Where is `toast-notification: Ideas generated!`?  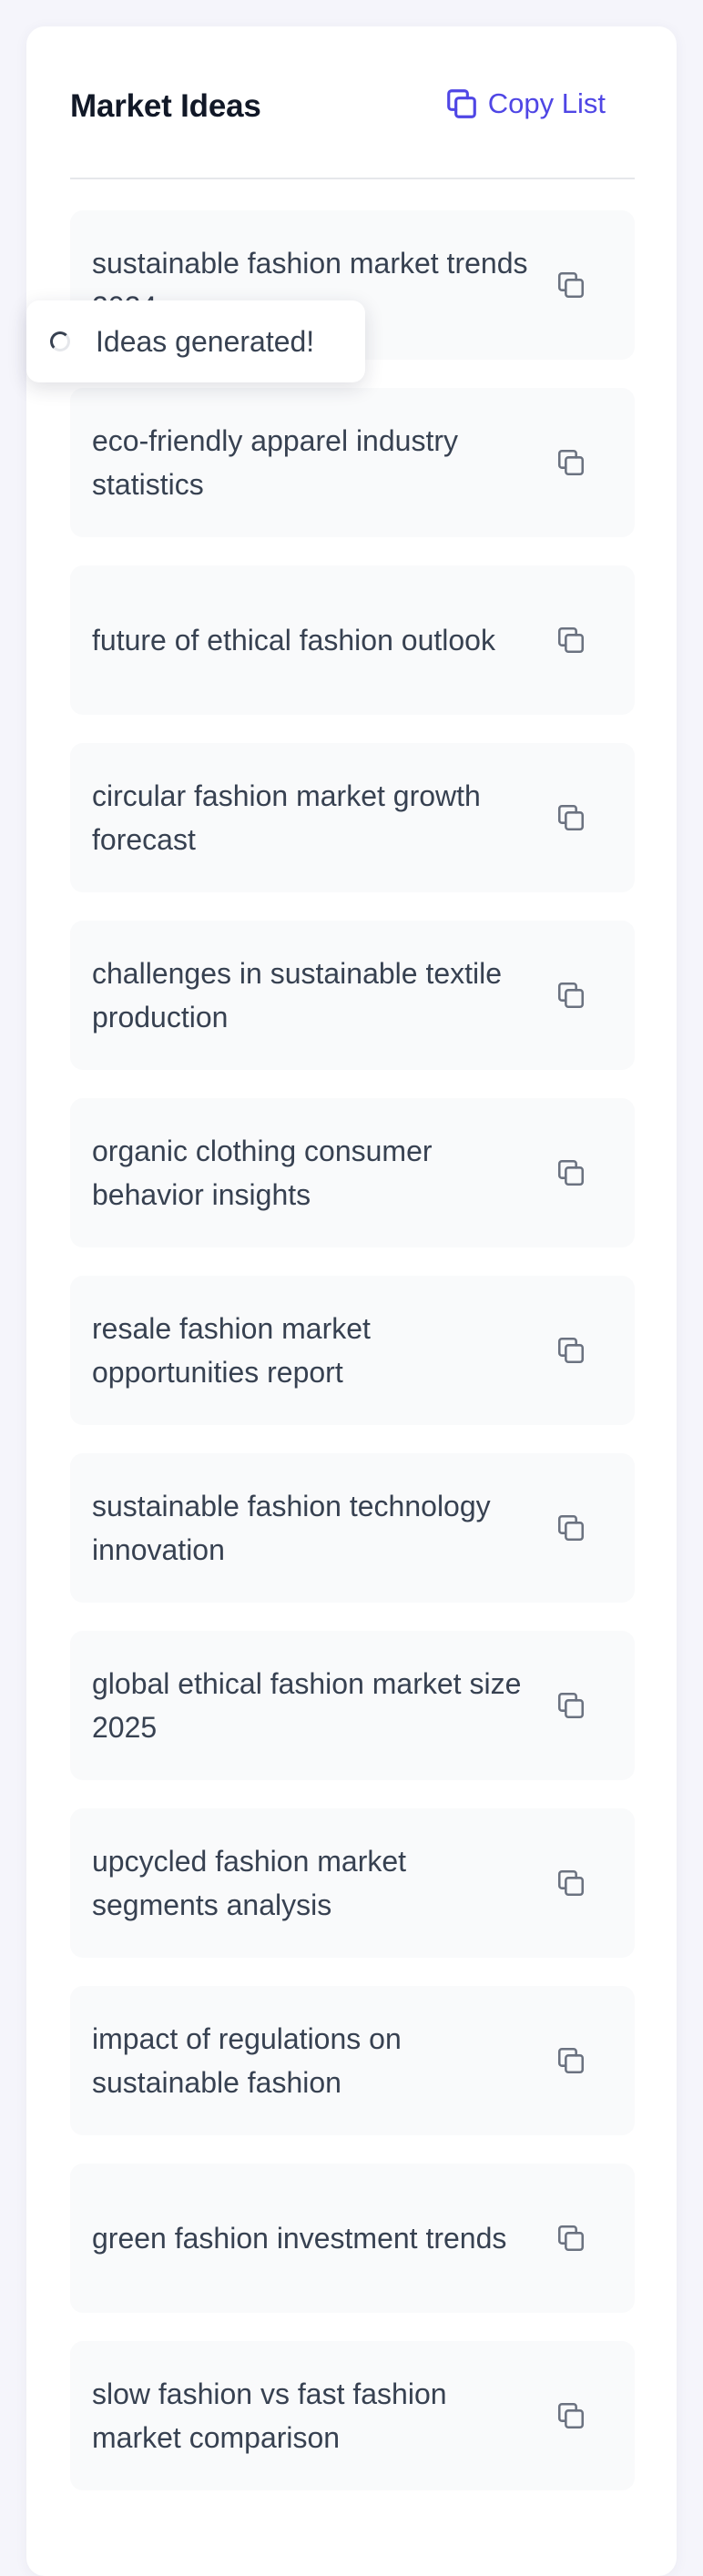 toast-notification: Ideas generated! is located at coordinates (195, 341).